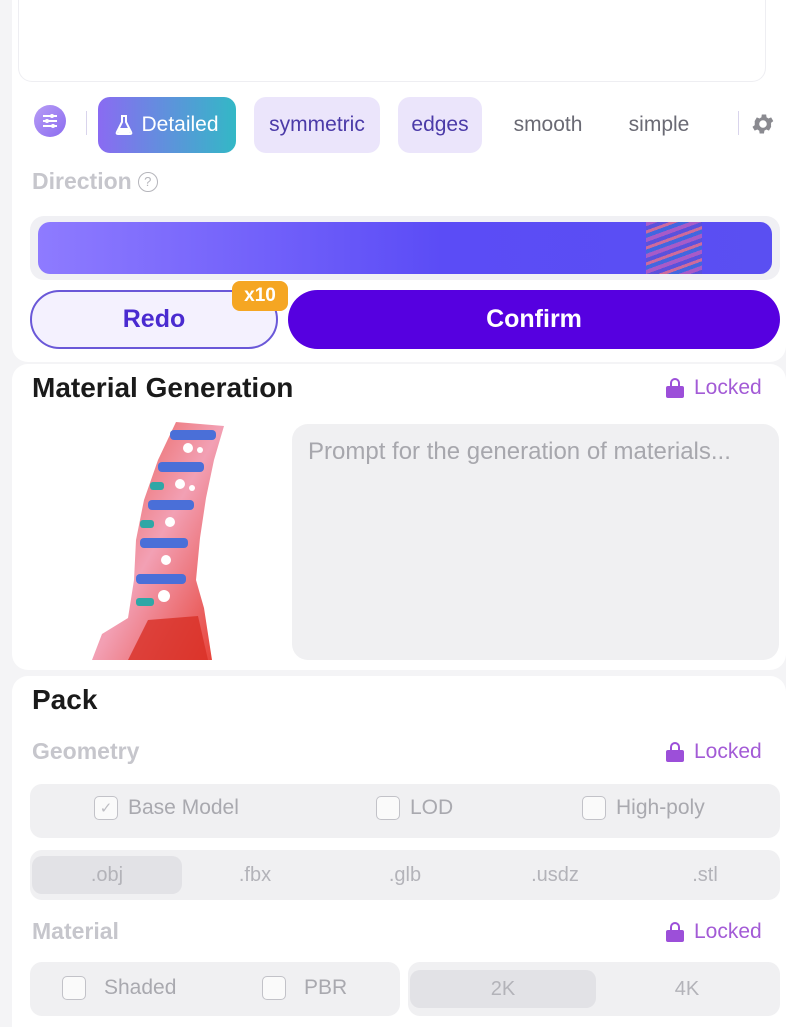 The image size is (786, 1027). I want to click on chip-edges-label: edges, so click(440, 124).